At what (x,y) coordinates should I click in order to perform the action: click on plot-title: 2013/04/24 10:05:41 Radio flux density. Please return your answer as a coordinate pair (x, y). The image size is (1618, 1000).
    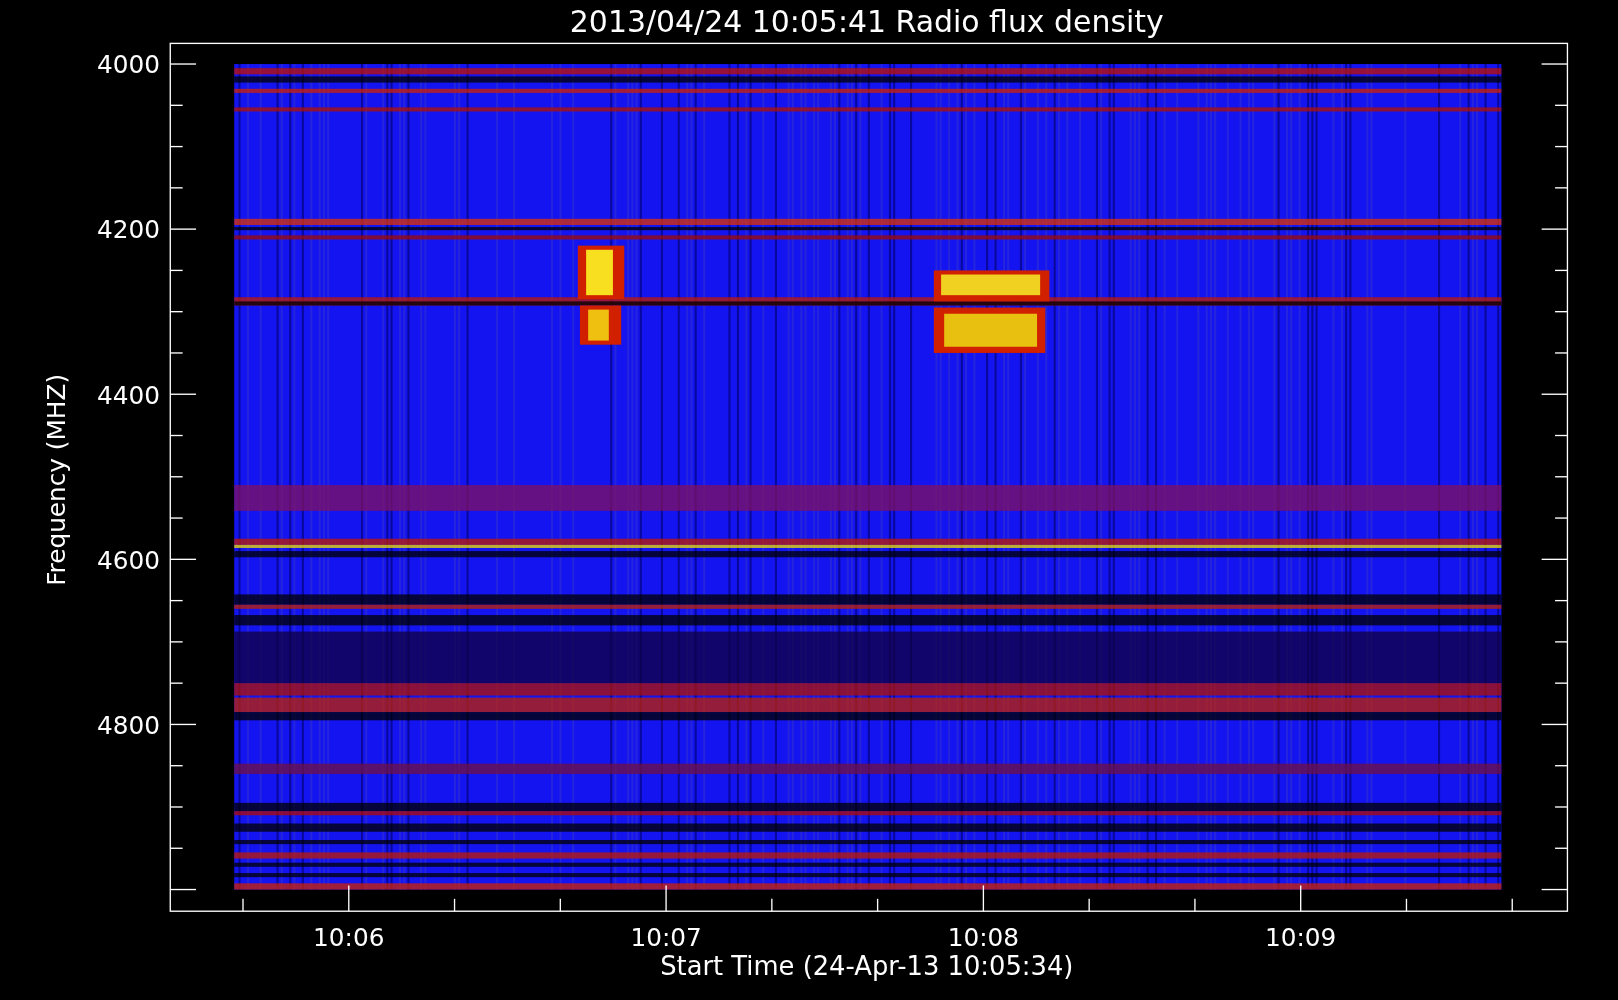
    Looking at the image, I should click on (866, 22).